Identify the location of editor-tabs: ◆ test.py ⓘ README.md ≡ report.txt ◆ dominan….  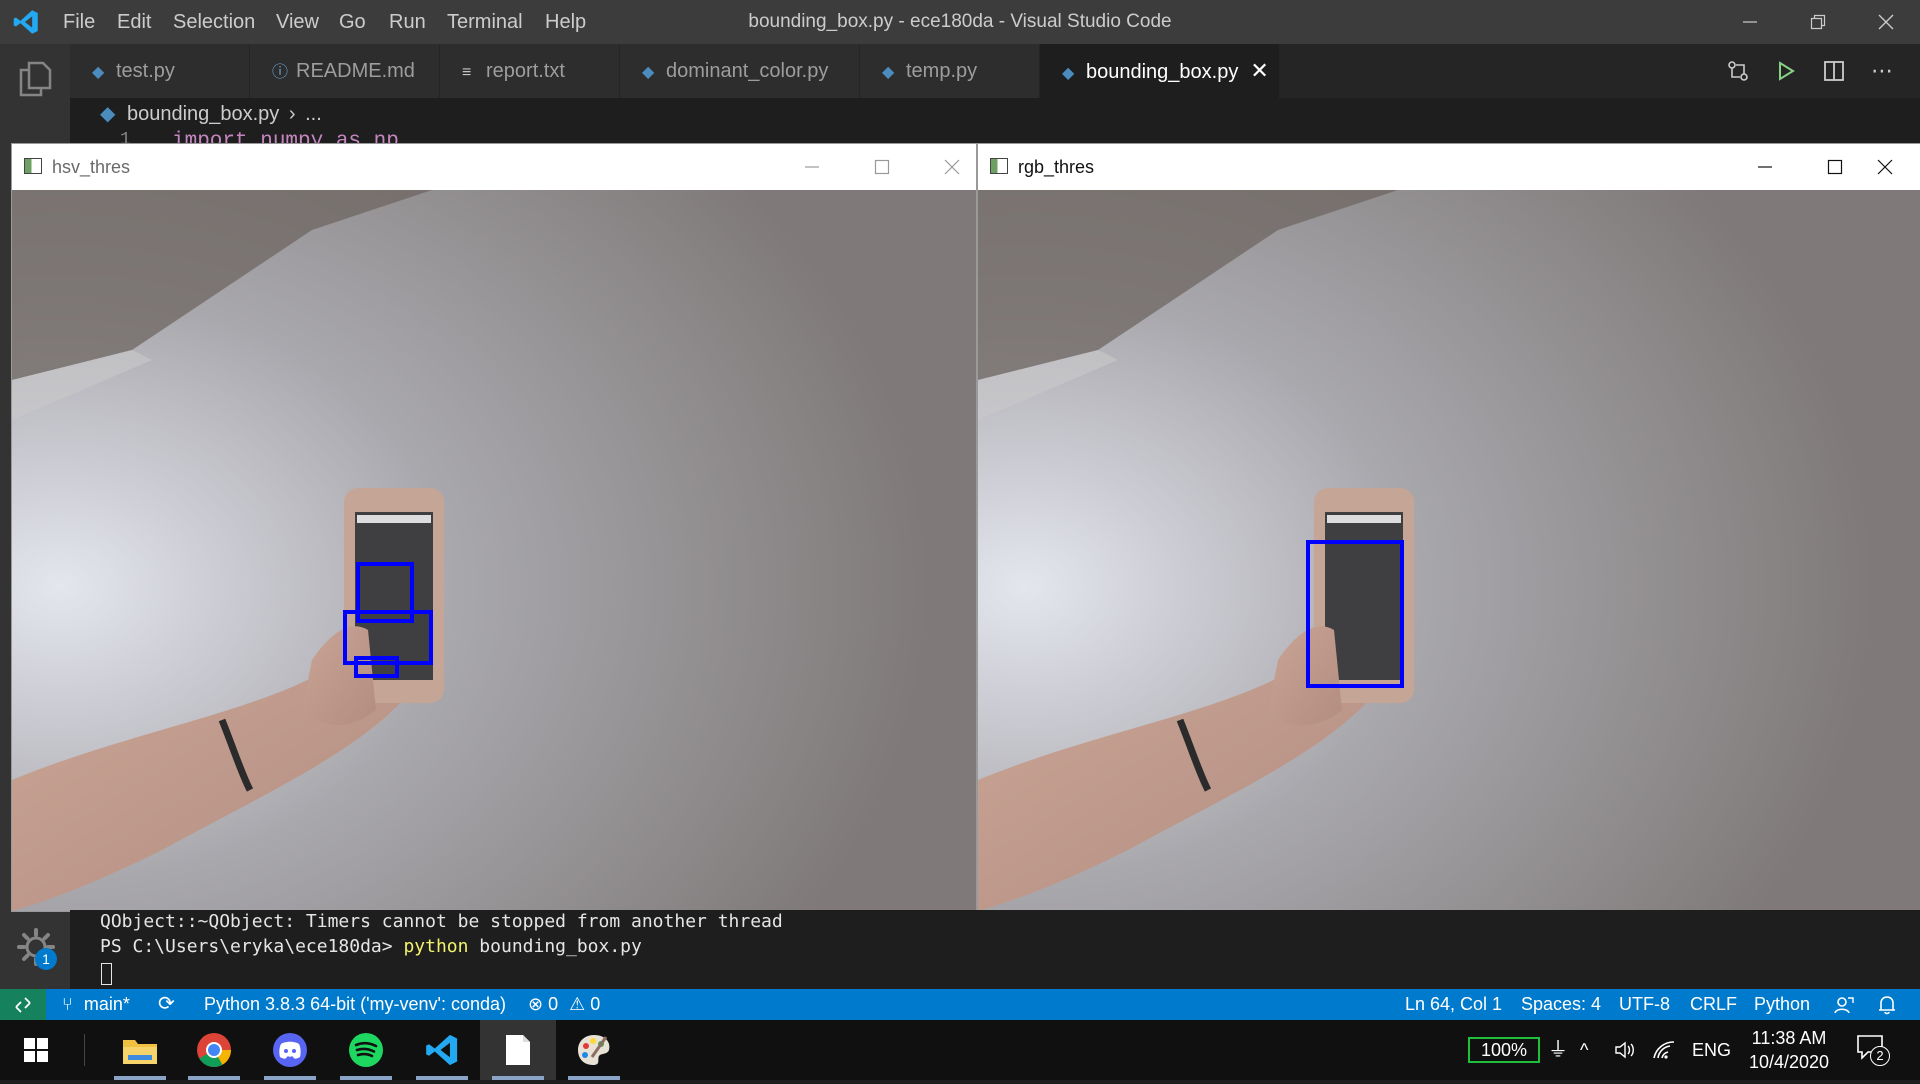
(995, 71).